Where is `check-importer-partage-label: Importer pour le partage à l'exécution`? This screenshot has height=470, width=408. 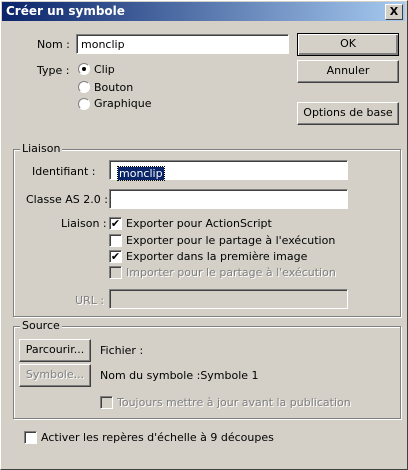 check-importer-partage-label: Importer pour le partage à l'exécution is located at coordinates (231, 272).